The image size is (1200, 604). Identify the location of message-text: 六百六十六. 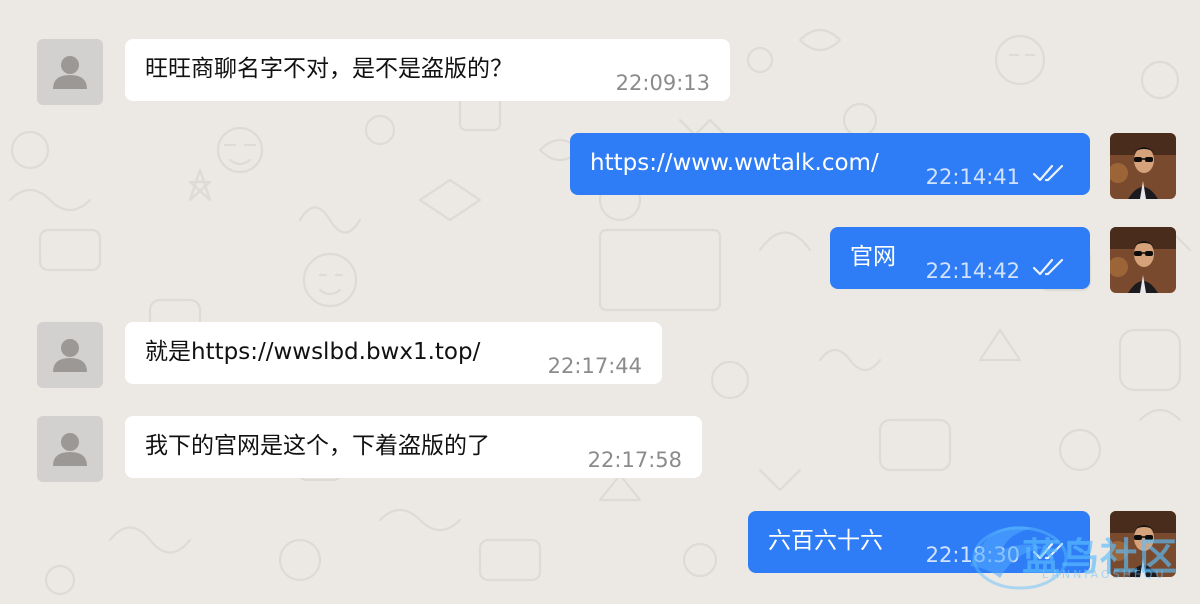
(825, 541).